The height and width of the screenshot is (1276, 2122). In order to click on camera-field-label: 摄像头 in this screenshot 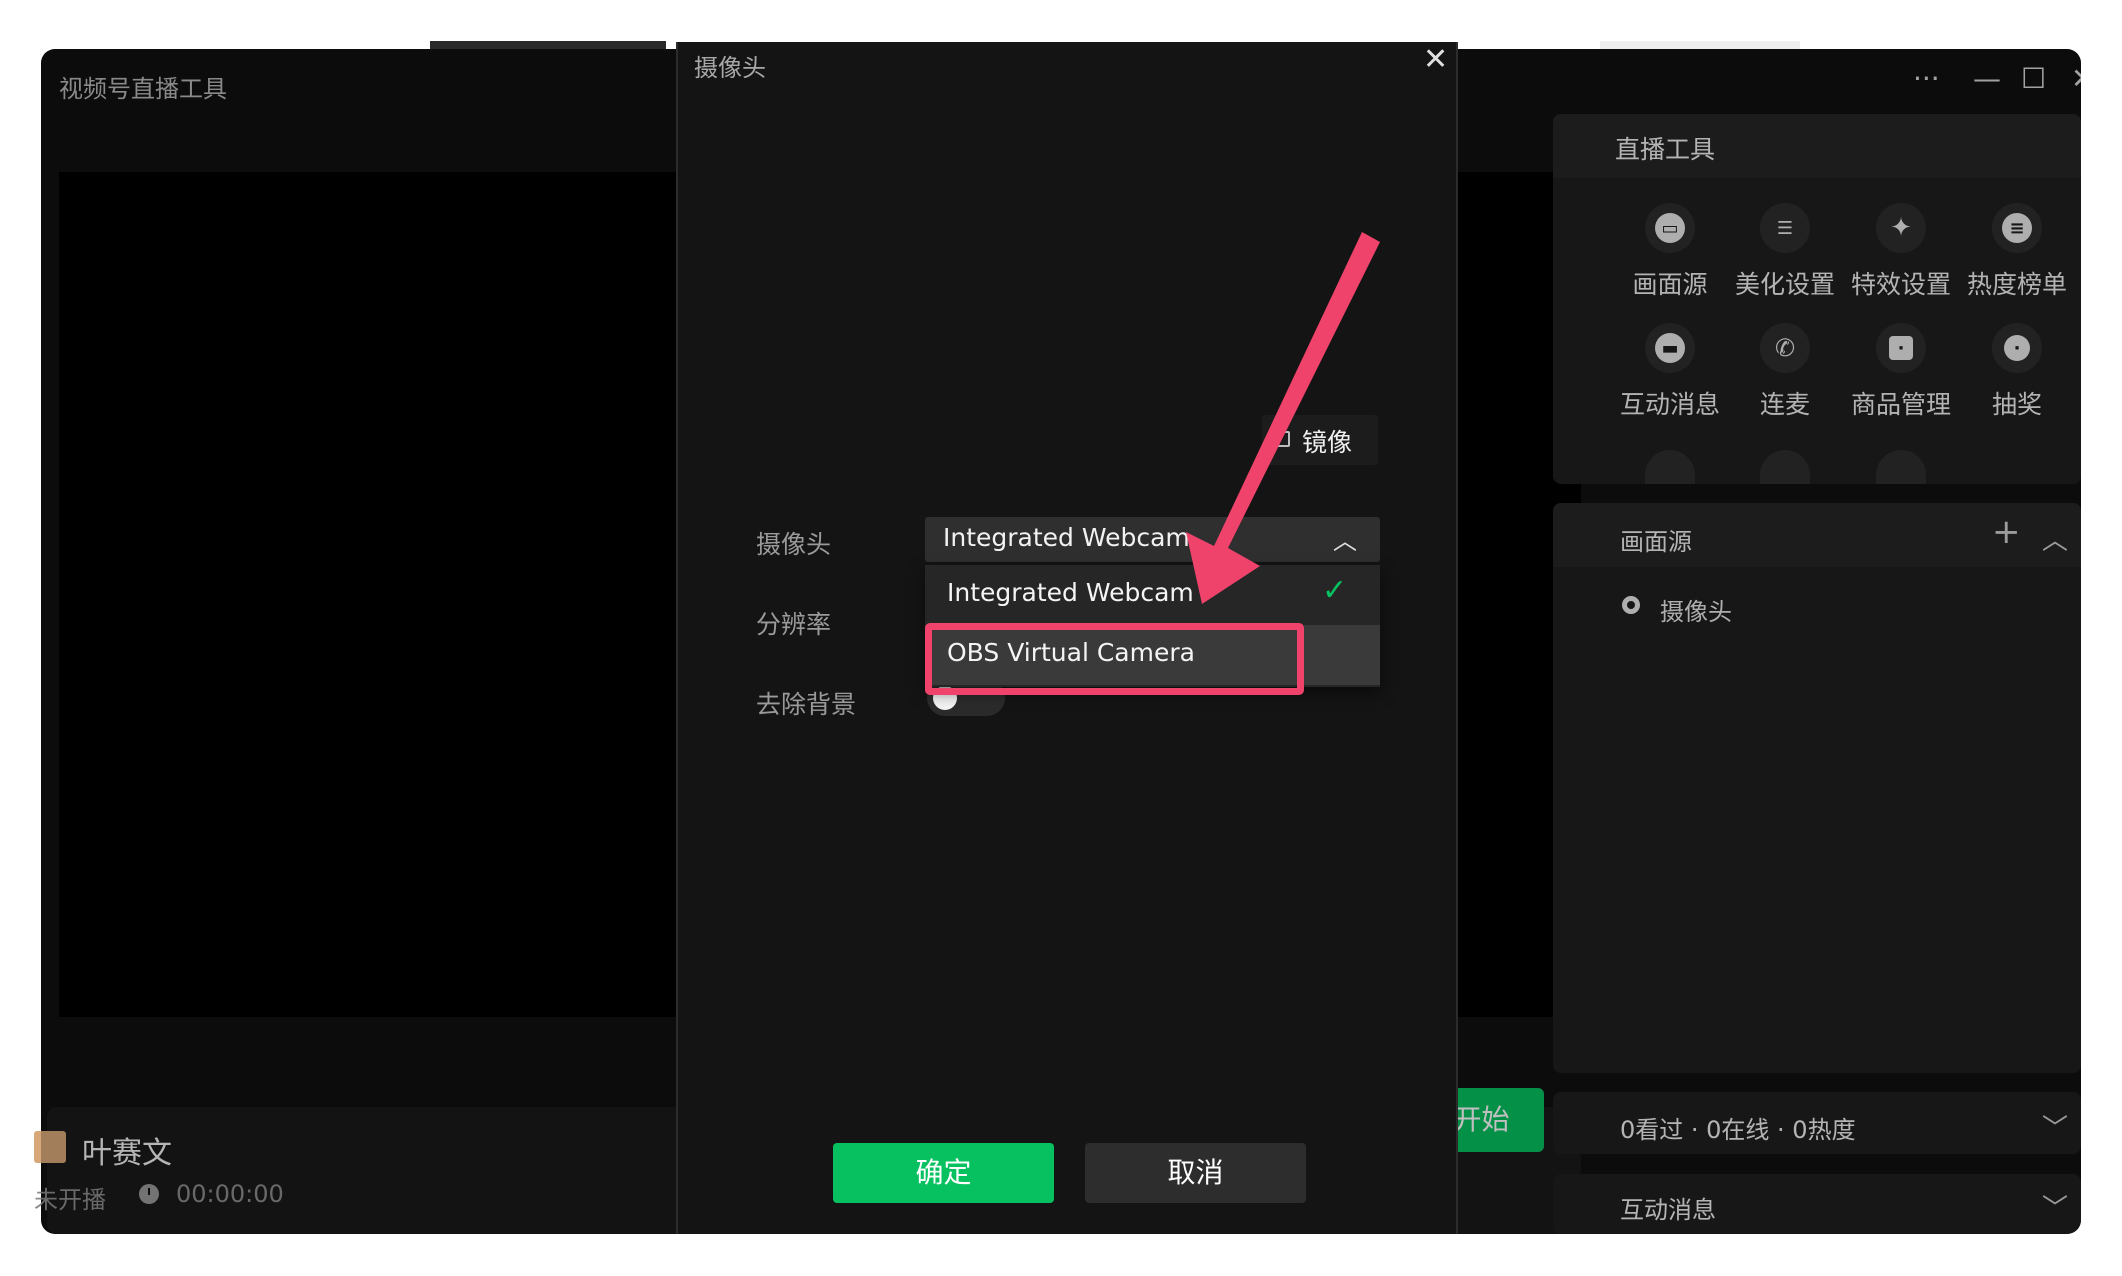, I will do `click(794, 544)`.